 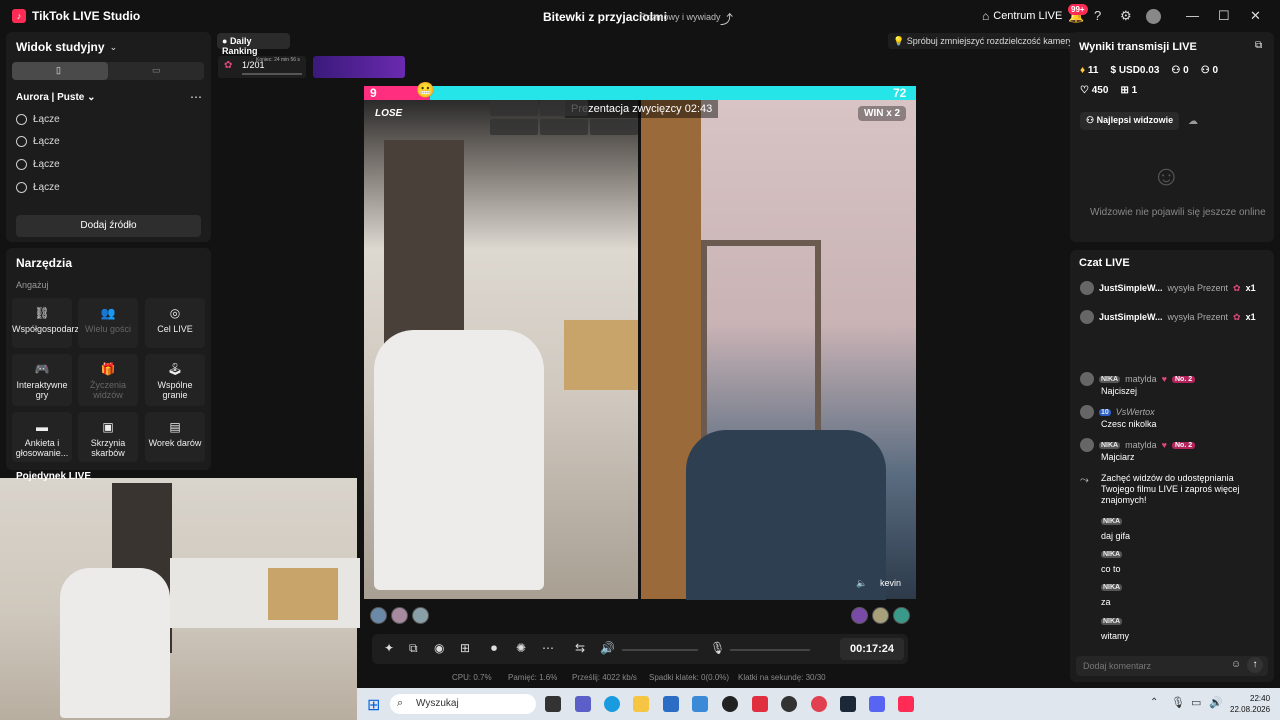 I want to click on adjust-icon: ⇆, so click(x=580, y=648).